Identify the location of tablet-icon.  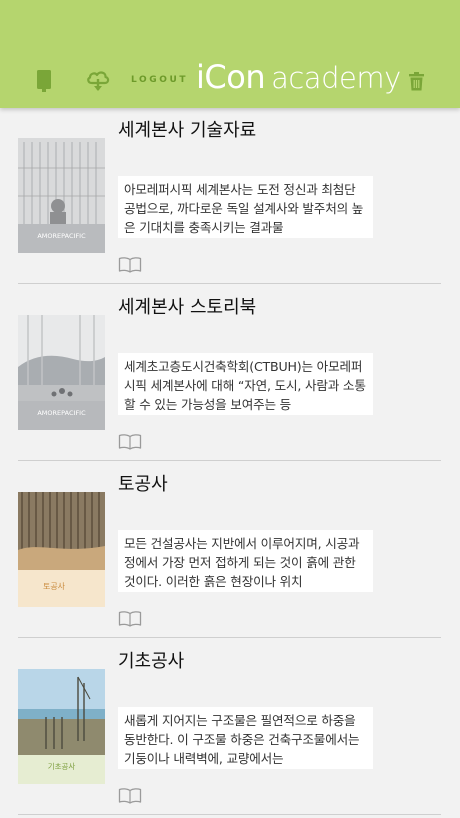
(44, 81).